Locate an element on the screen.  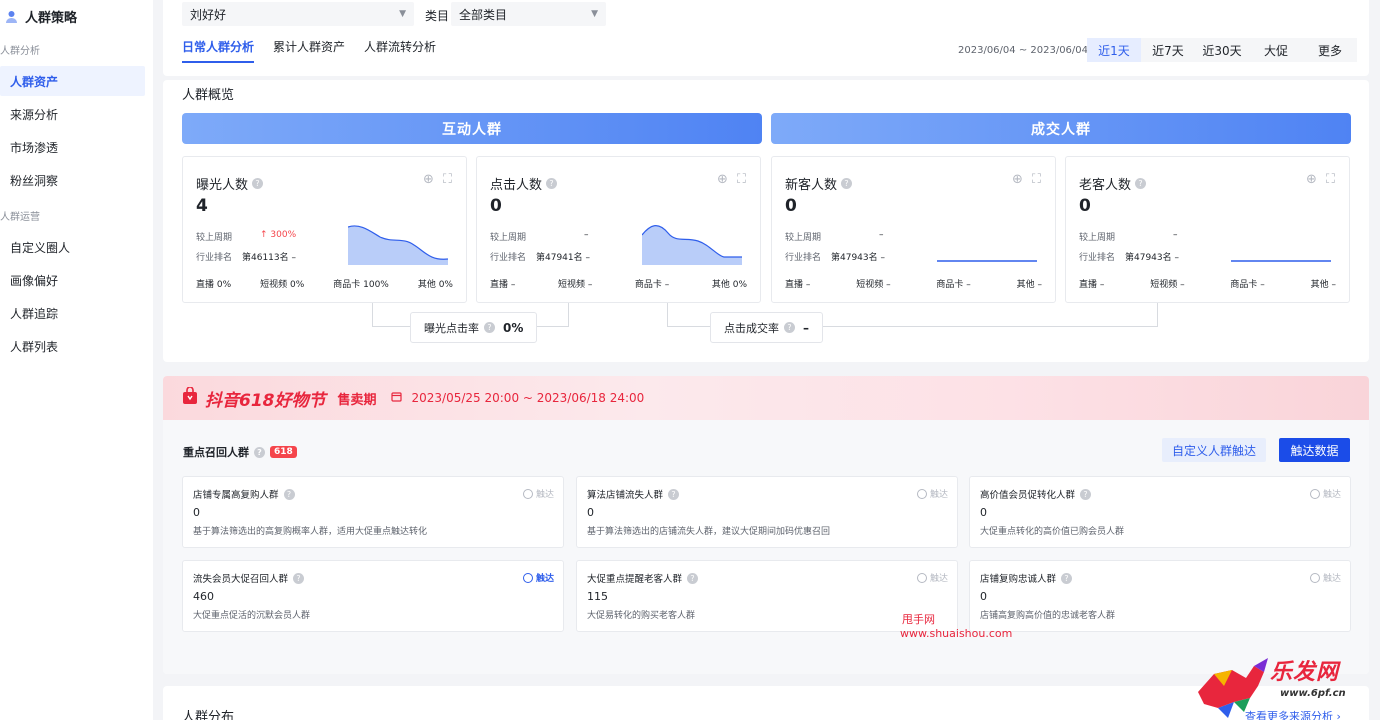
reach-icon is located at coordinates (1314, 577).